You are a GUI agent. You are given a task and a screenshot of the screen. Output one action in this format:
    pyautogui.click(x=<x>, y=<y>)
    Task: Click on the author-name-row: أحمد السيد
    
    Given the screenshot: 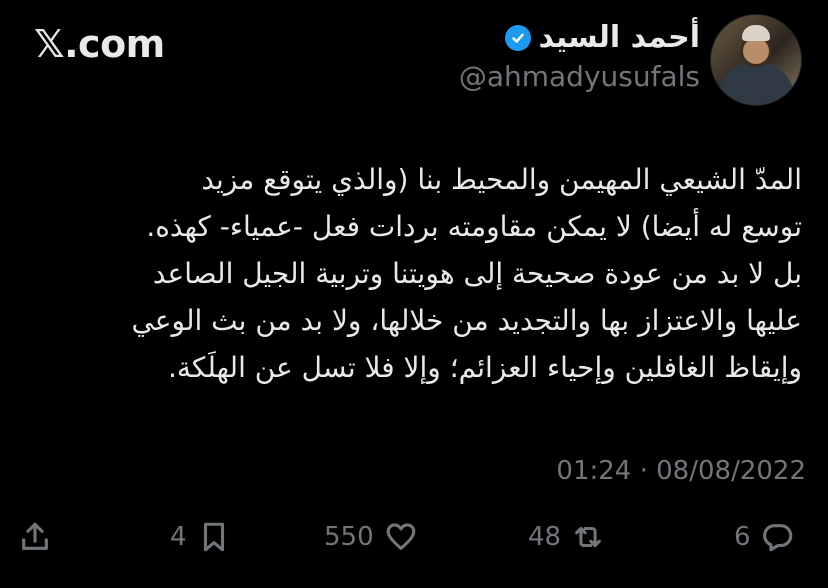 What is the action you would take?
    pyautogui.click(x=602, y=37)
    